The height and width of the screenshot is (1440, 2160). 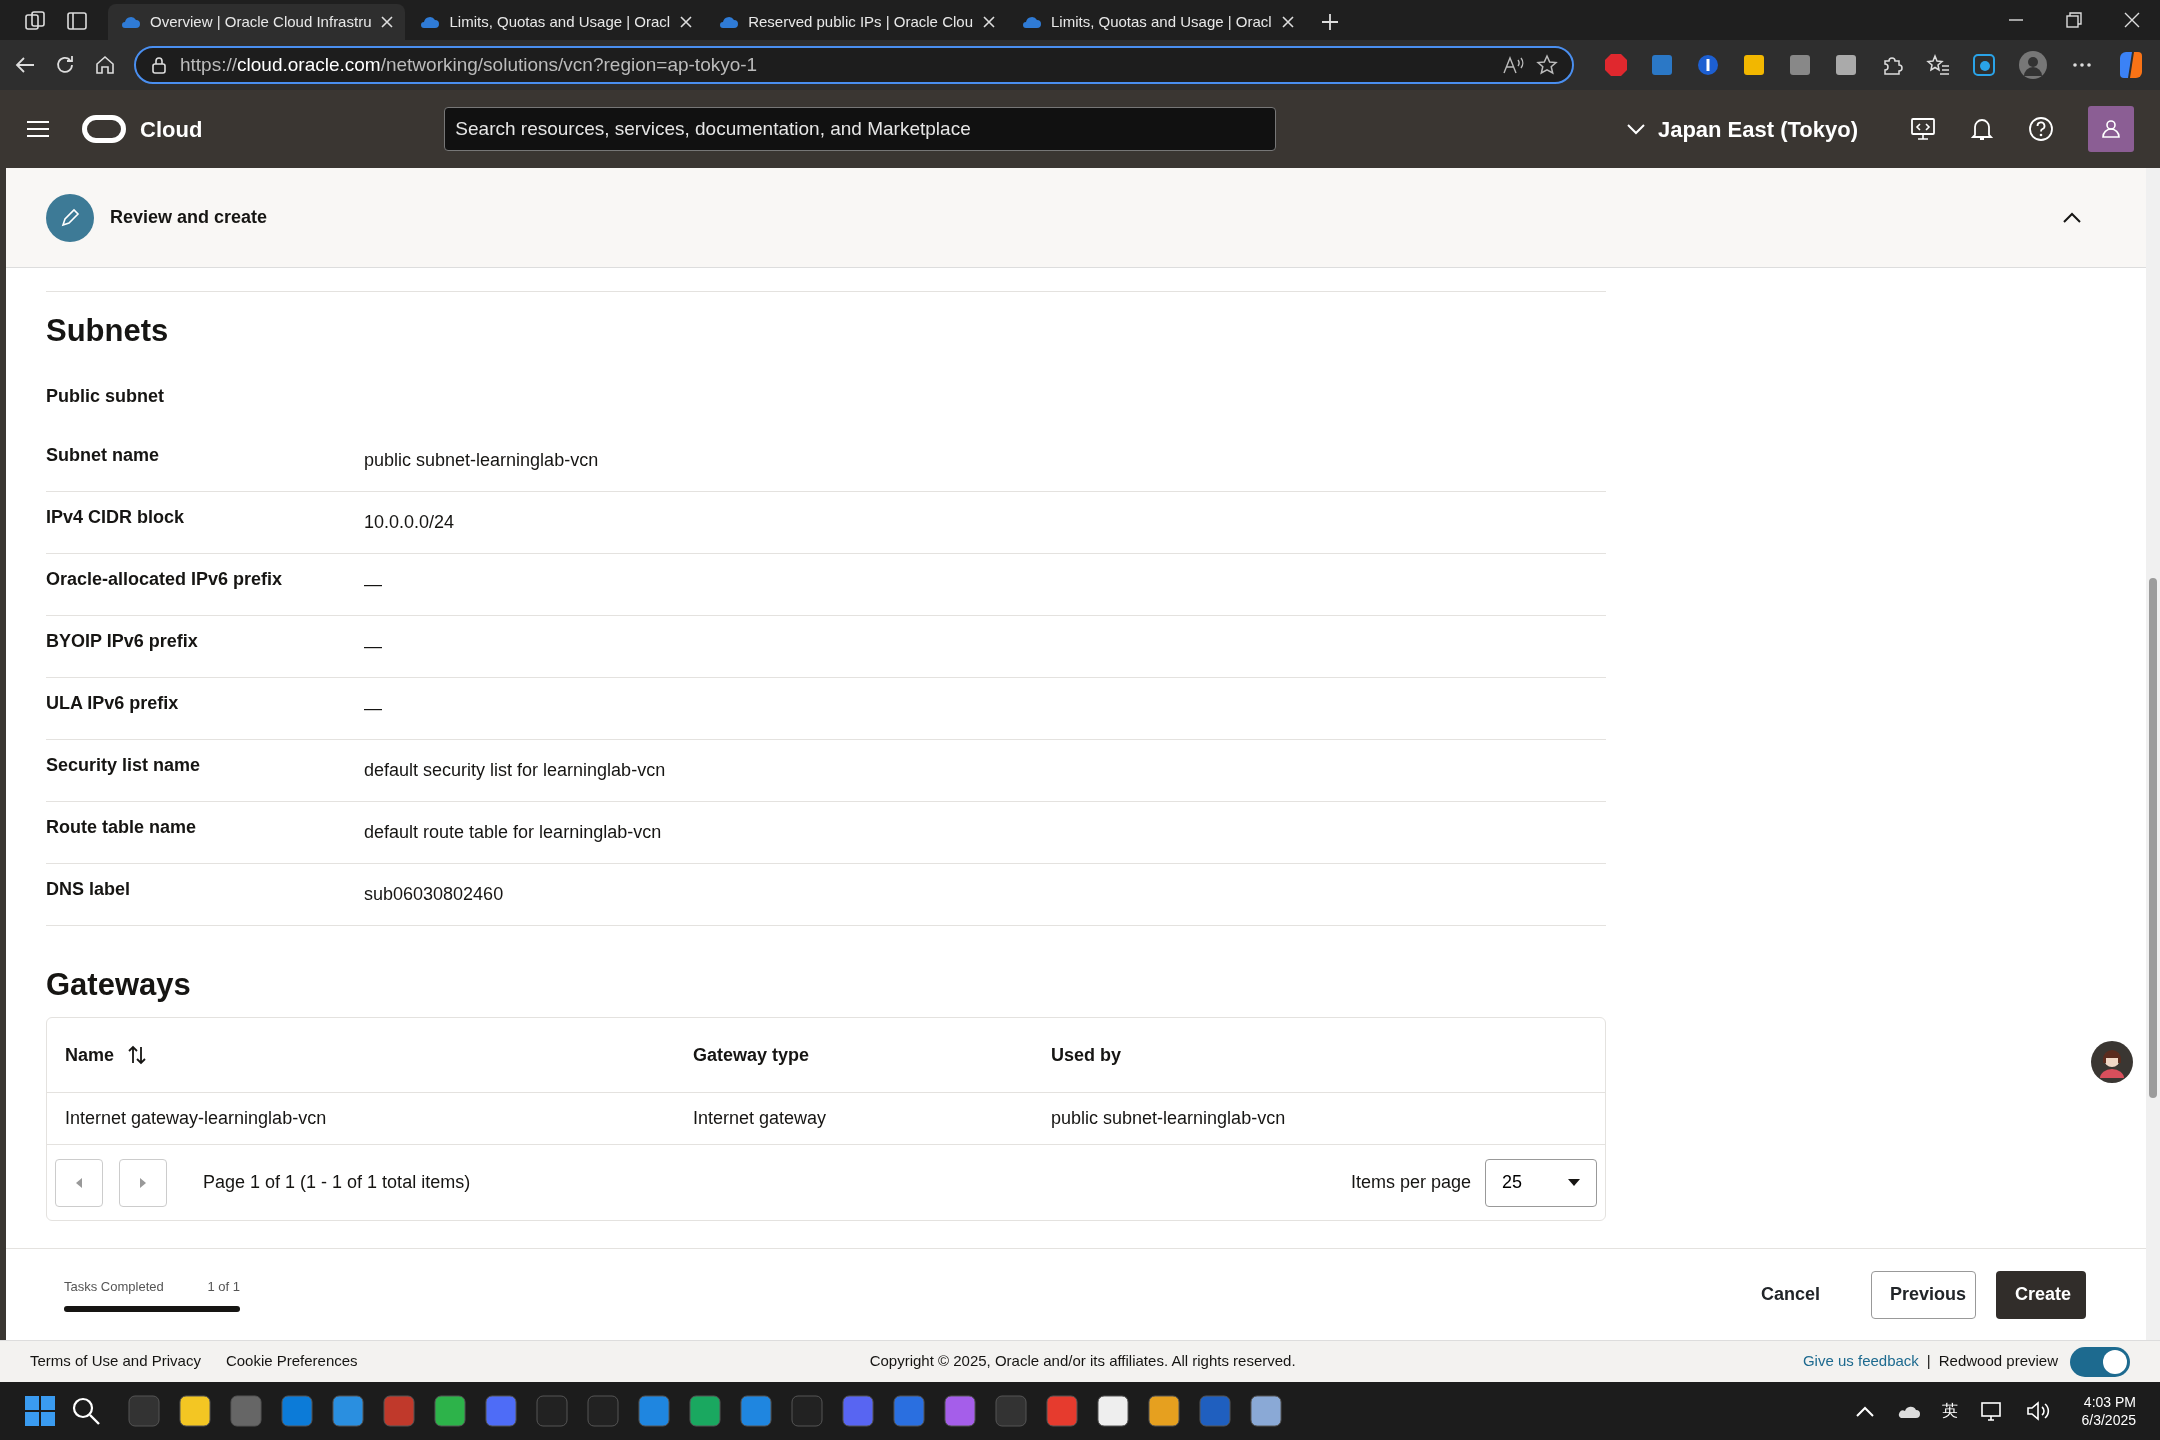 What do you see at coordinates (1790, 1294) in the screenshot?
I see `cancel-button: Cancel` at bounding box center [1790, 1294].